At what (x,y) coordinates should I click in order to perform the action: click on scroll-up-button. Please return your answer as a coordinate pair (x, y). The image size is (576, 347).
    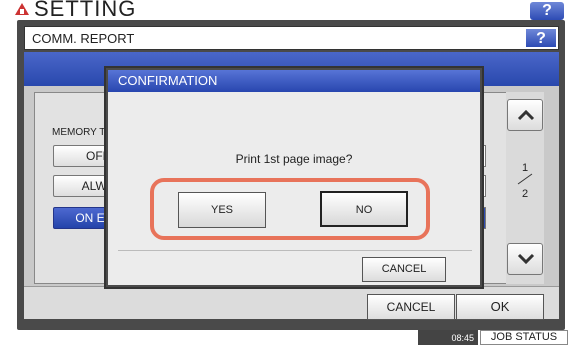
    Looking at the image, I should click on (525, 115).